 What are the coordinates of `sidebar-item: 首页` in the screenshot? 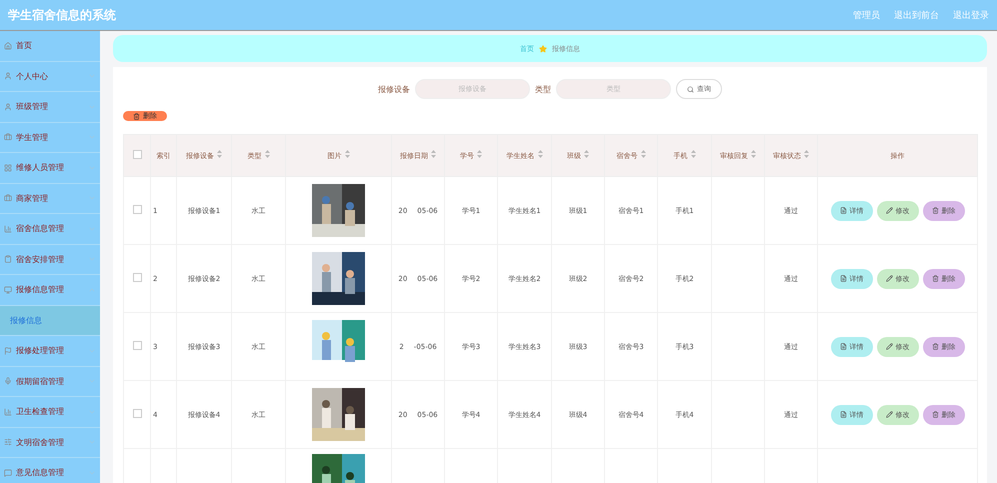 It's located at (50, 46).